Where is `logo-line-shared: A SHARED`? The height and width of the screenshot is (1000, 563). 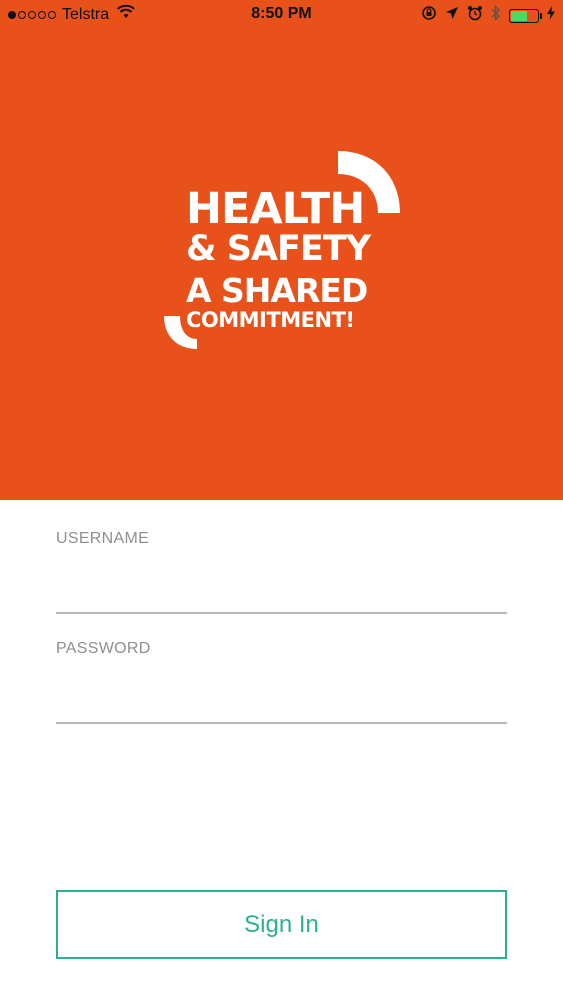
logo-line-shared: A SHARED is located at coordinates (277, 290).